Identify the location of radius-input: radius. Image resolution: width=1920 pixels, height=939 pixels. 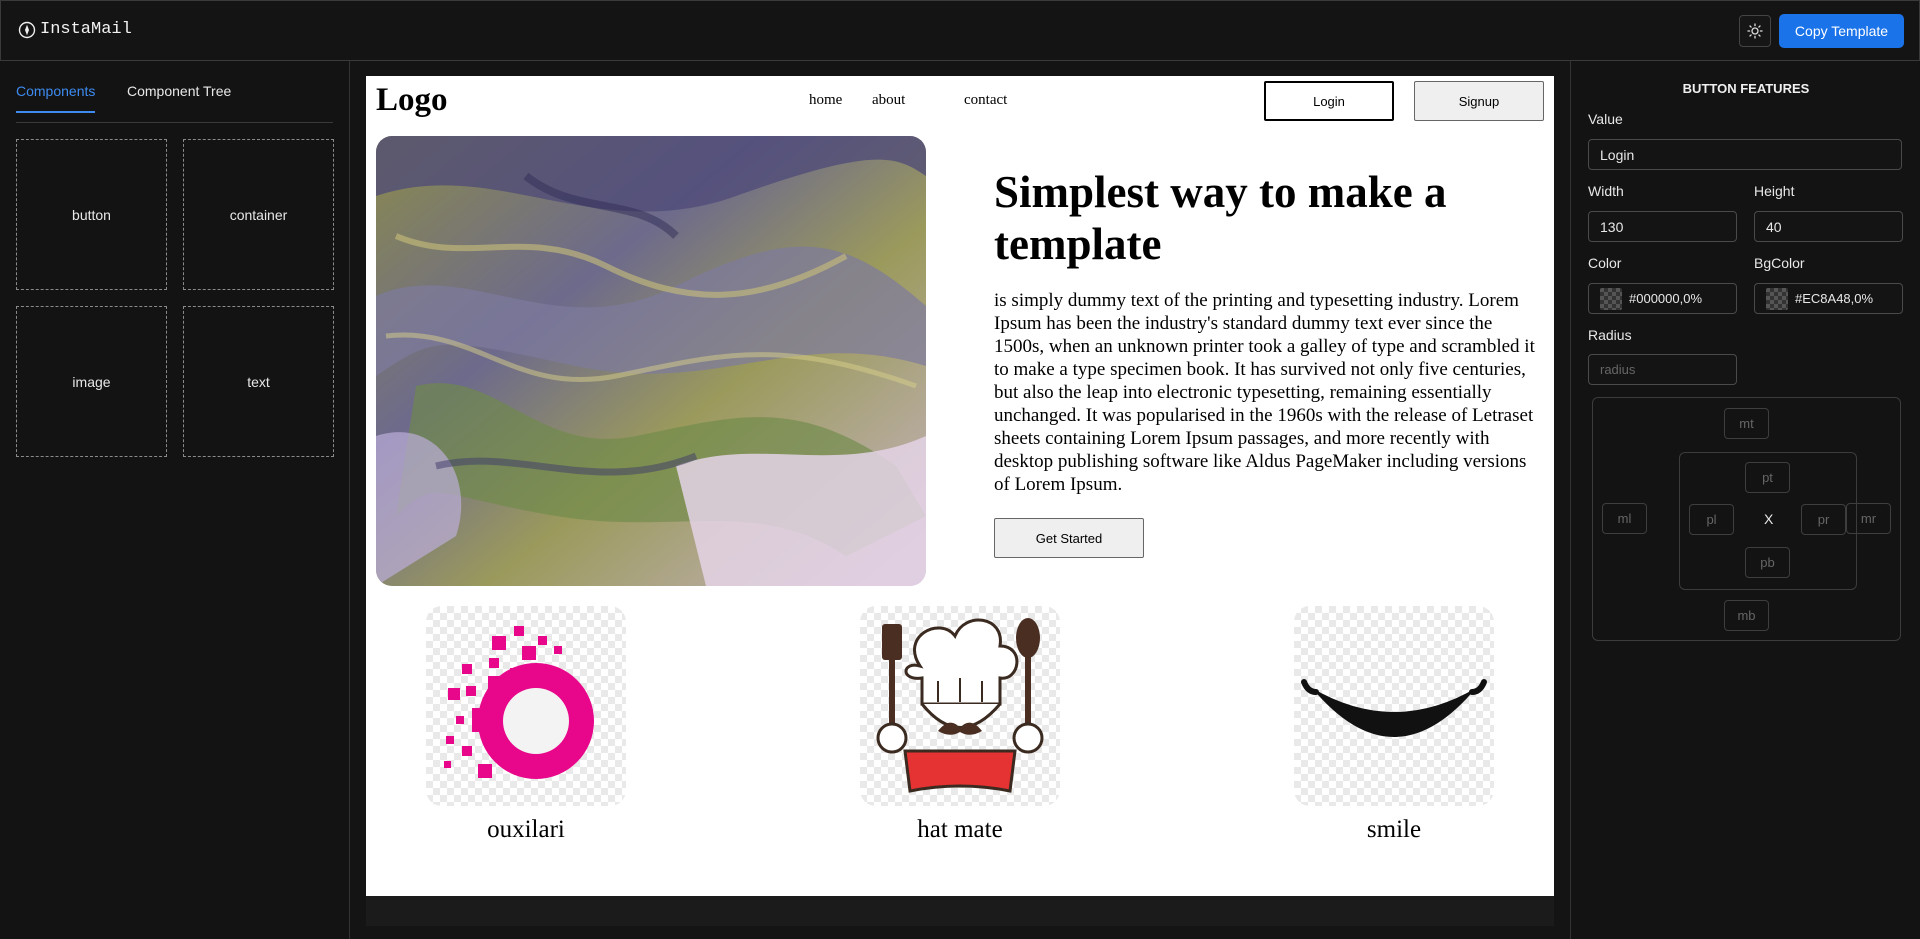
(1662, 369).